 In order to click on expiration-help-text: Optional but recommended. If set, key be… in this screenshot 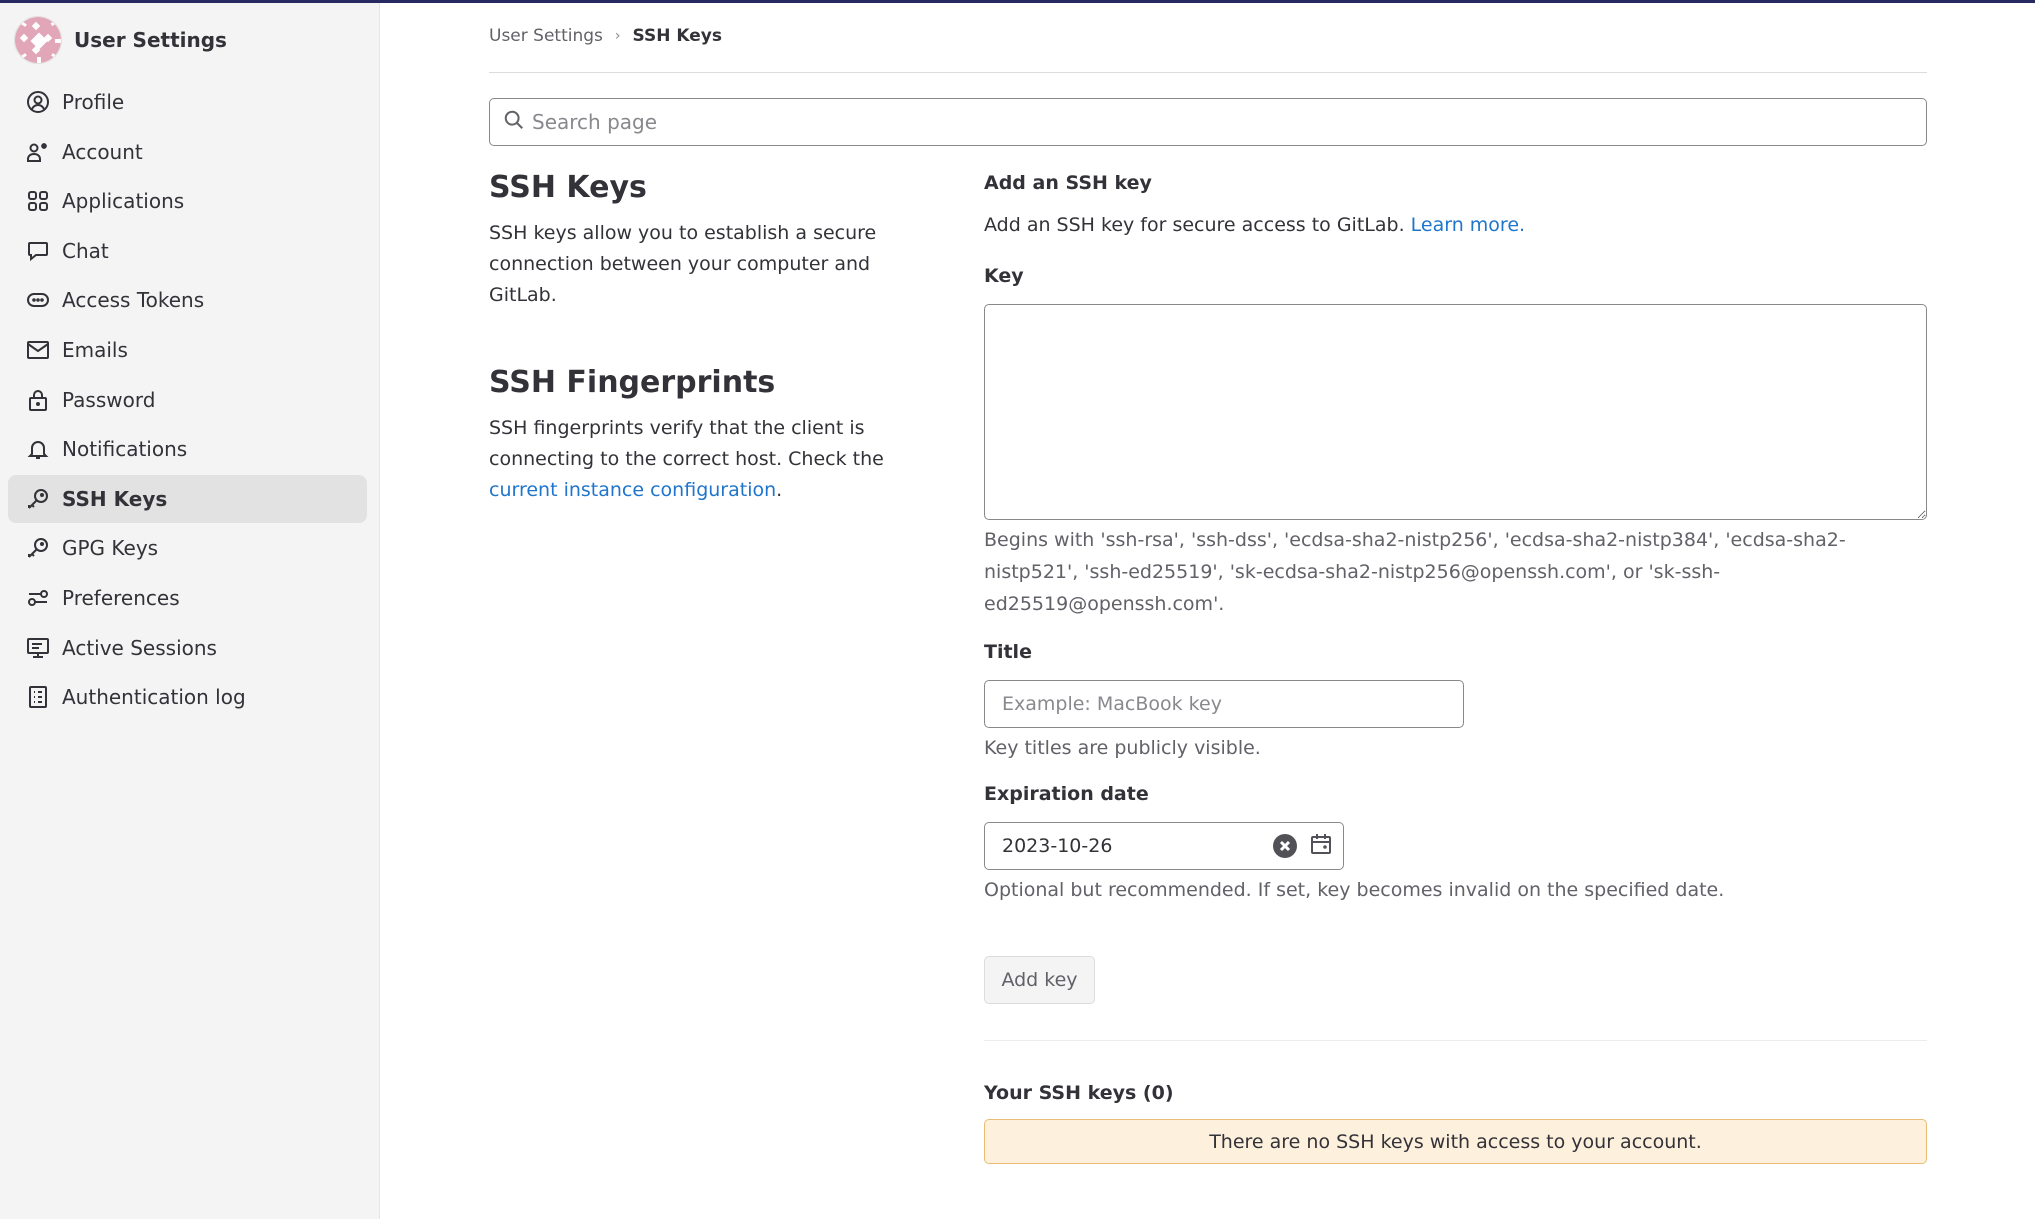, I will do `click(1354, 890)`.